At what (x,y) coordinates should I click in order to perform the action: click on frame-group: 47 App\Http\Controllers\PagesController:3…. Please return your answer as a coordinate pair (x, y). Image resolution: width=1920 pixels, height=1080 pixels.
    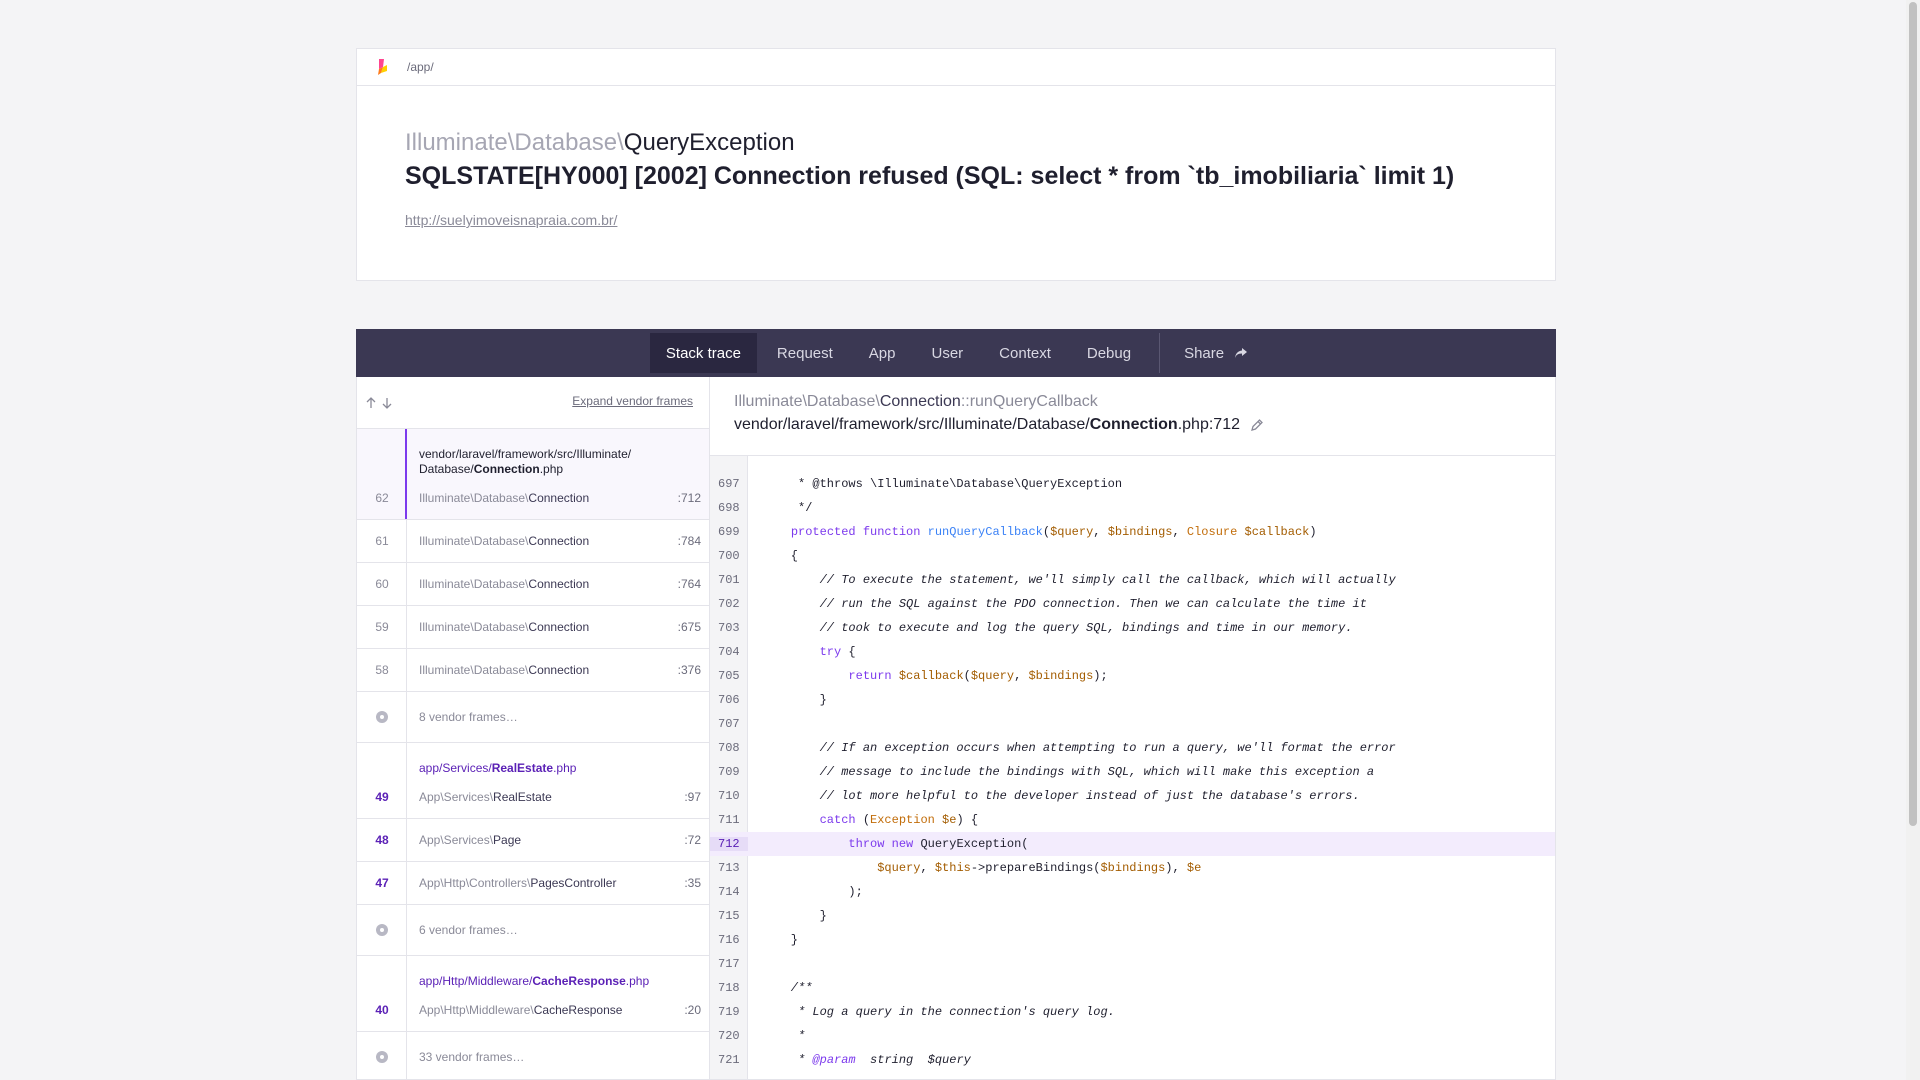
    Looking at the image, I should click on (533, 883).